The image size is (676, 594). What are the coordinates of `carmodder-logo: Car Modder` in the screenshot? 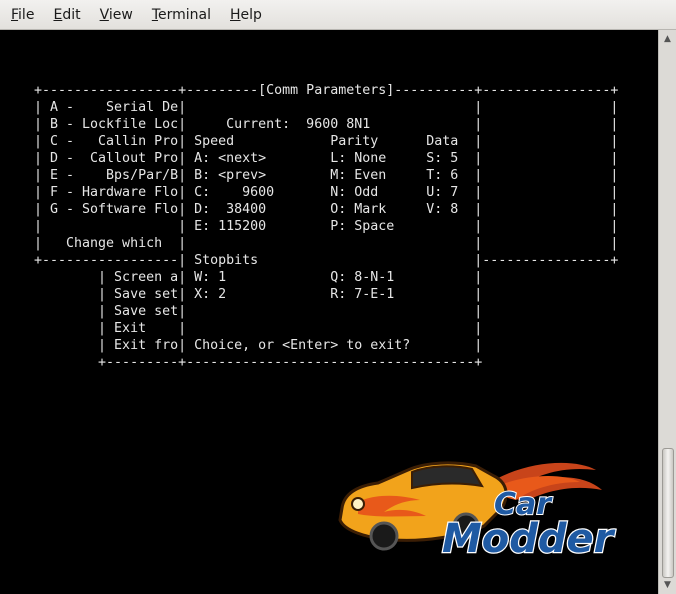 It's located at (477, 510).